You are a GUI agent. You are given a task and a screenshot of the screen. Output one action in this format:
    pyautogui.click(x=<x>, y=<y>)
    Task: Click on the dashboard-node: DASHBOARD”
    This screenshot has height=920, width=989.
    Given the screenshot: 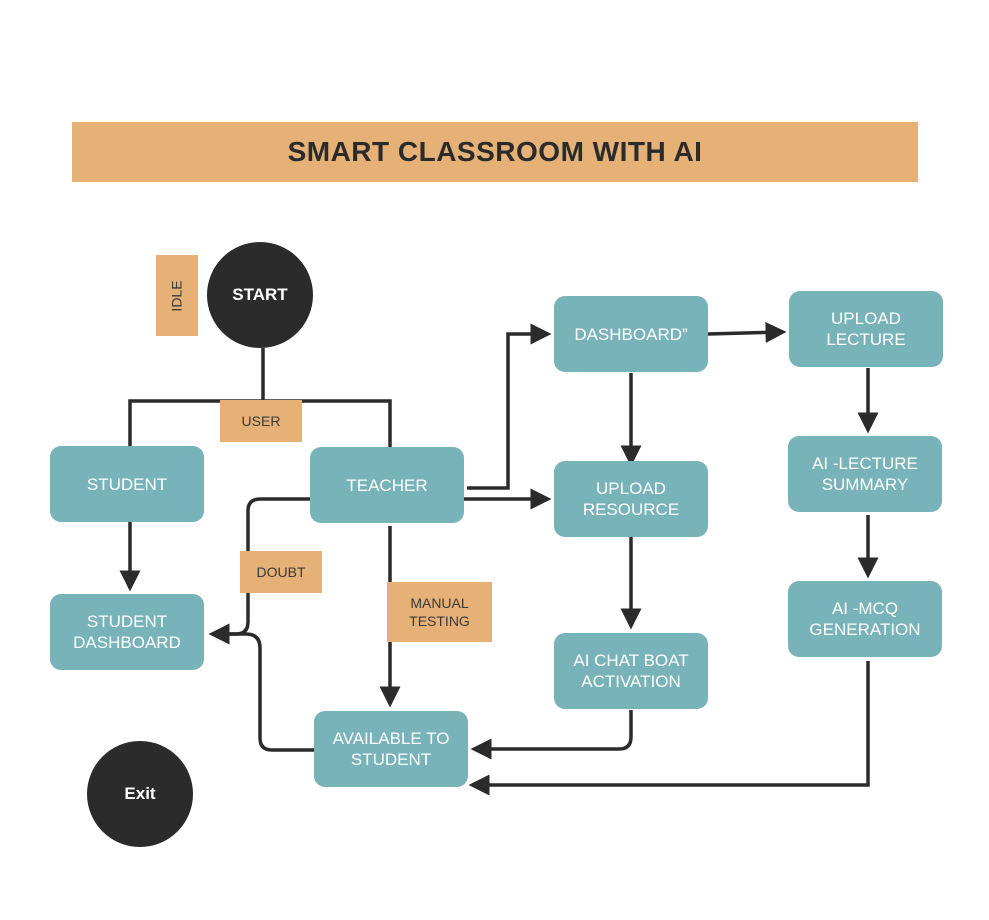 What is the action you would take?
    pyautogui.click(x=631, y=334)
    